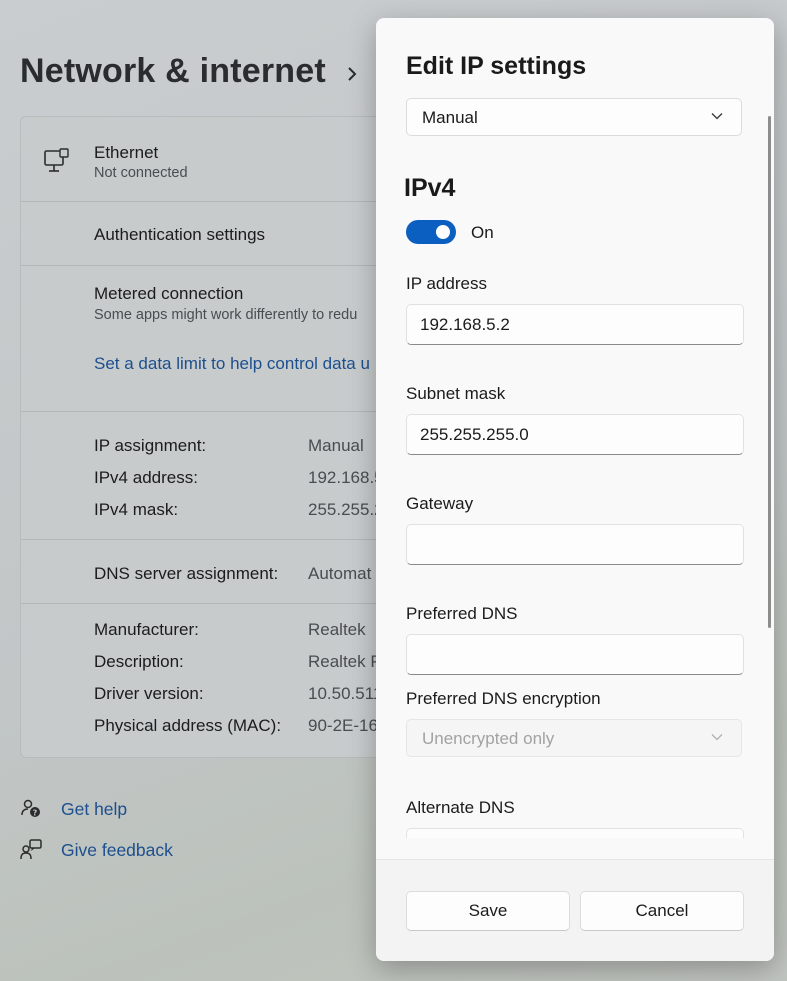 This screenshot has height=981, width=787. What do you see at coordinates (575, 833) in the screenshot?
I see `alternate-dns-input` at bounding box center [575, 833].